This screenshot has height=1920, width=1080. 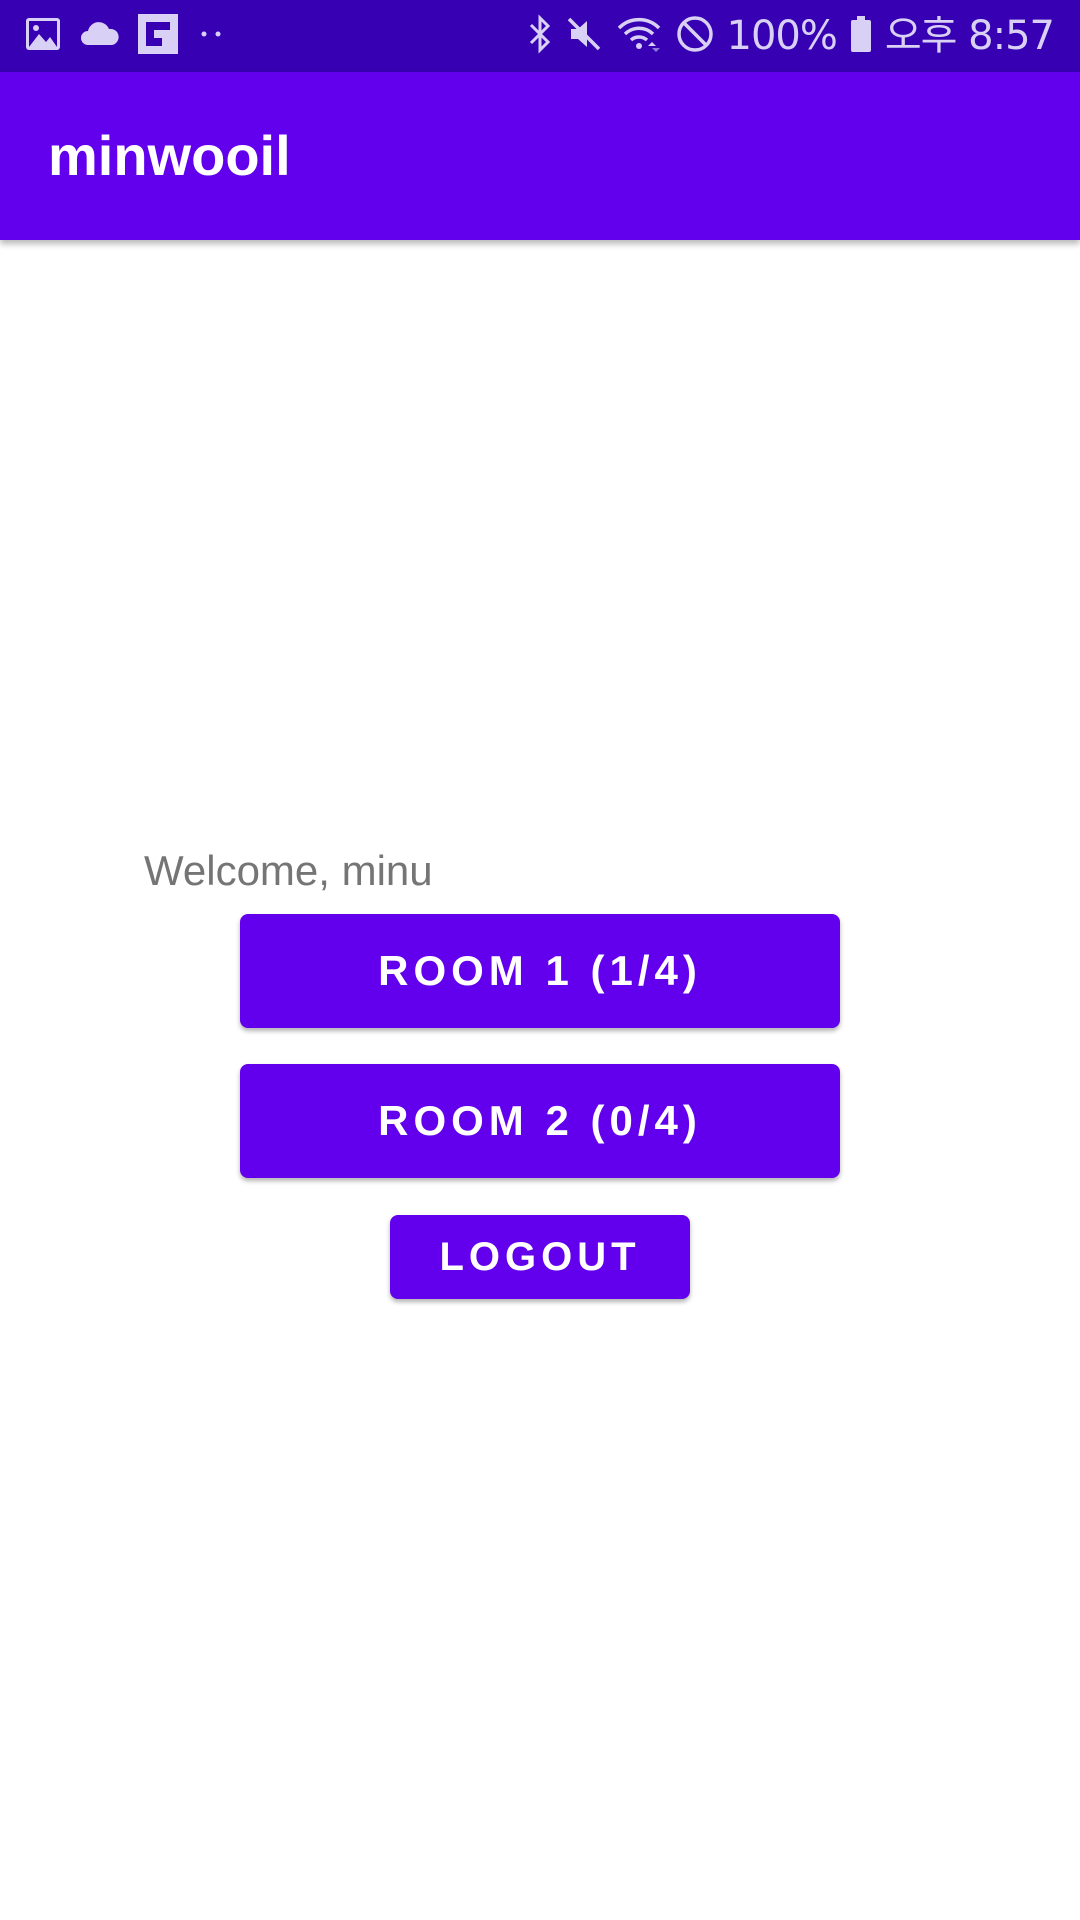 What do you see at coordinates (125, 36) in the screenshot?
I see `status-left-icons` at bounding box center [125, 36].